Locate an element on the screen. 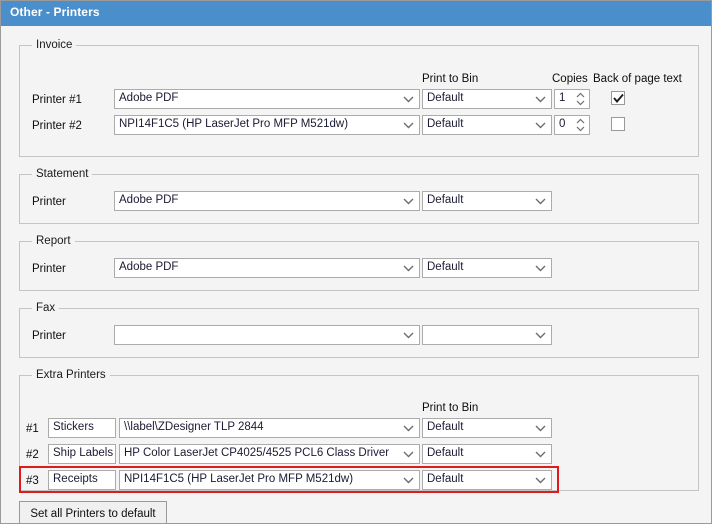  invoice-printer1-copies-value: 1 is located at coordinates (562, 98).